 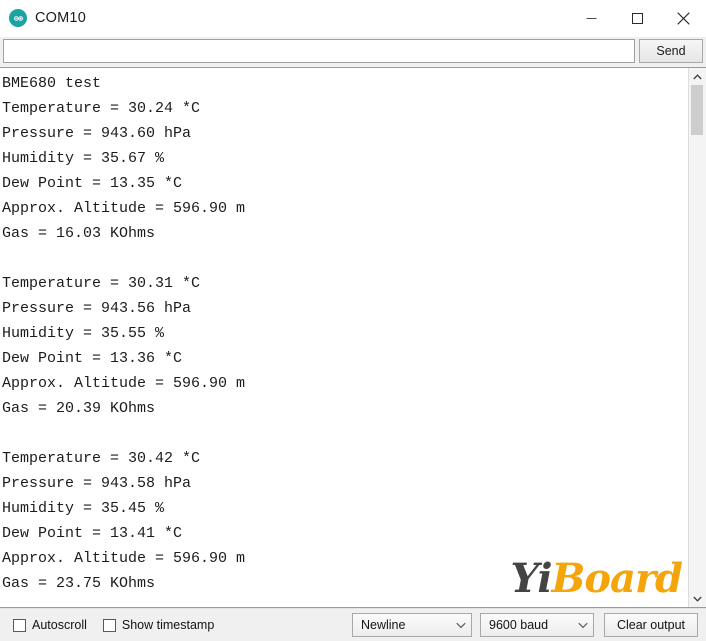 What do you see at coordinates (92, 358) in the screenshot?
I see `console-line: Dew Point = 13.36 *C` at bounding box center [92, 358].